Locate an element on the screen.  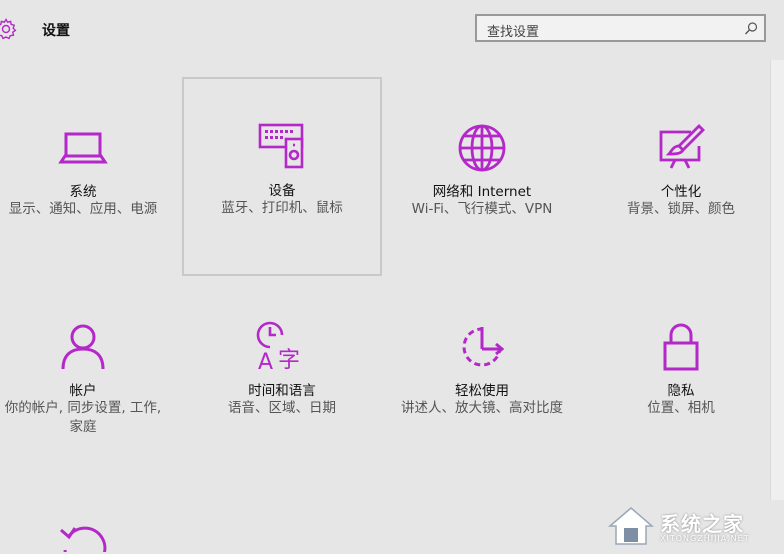
tile-label: 时间和语言 is located at coordinates (282, 391).